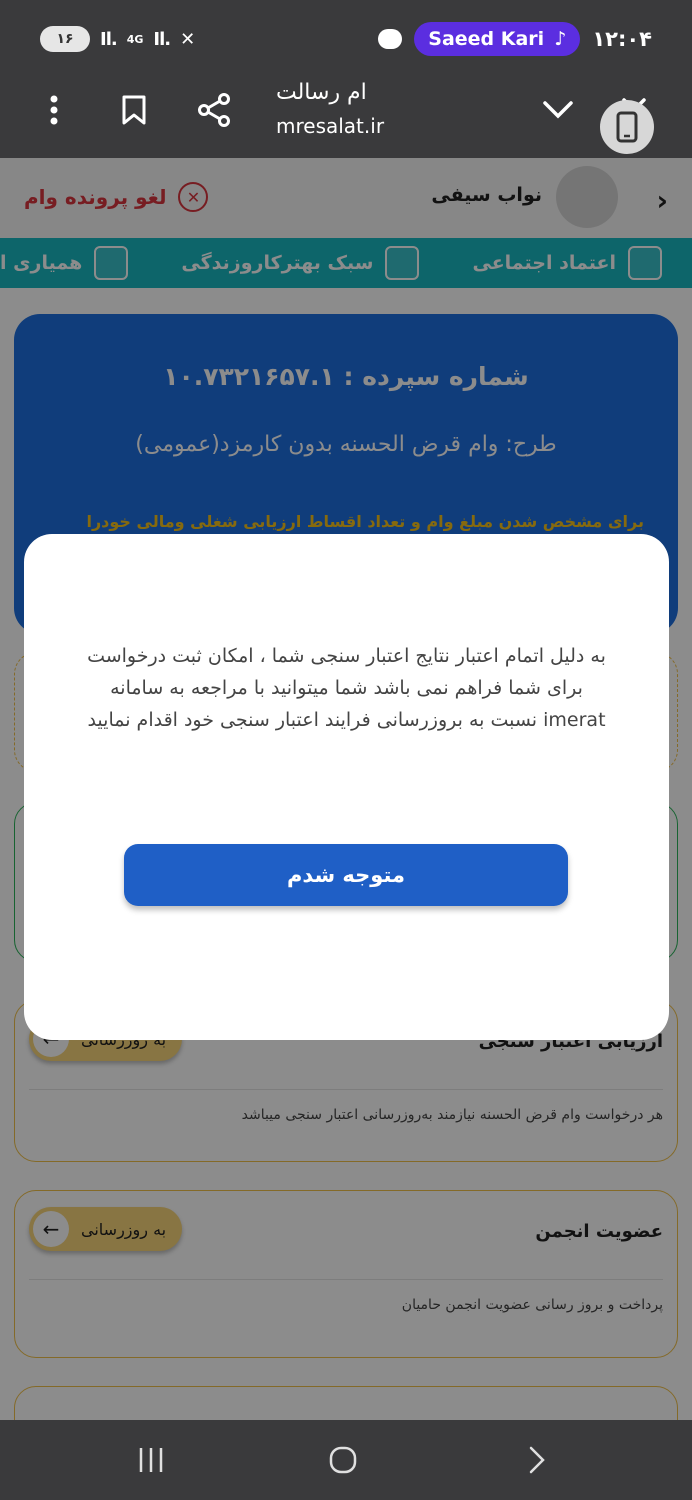  Describe the element at coordinates (330, 126) in the screenshot. I see `url-text: mresalat.ir` at that location.